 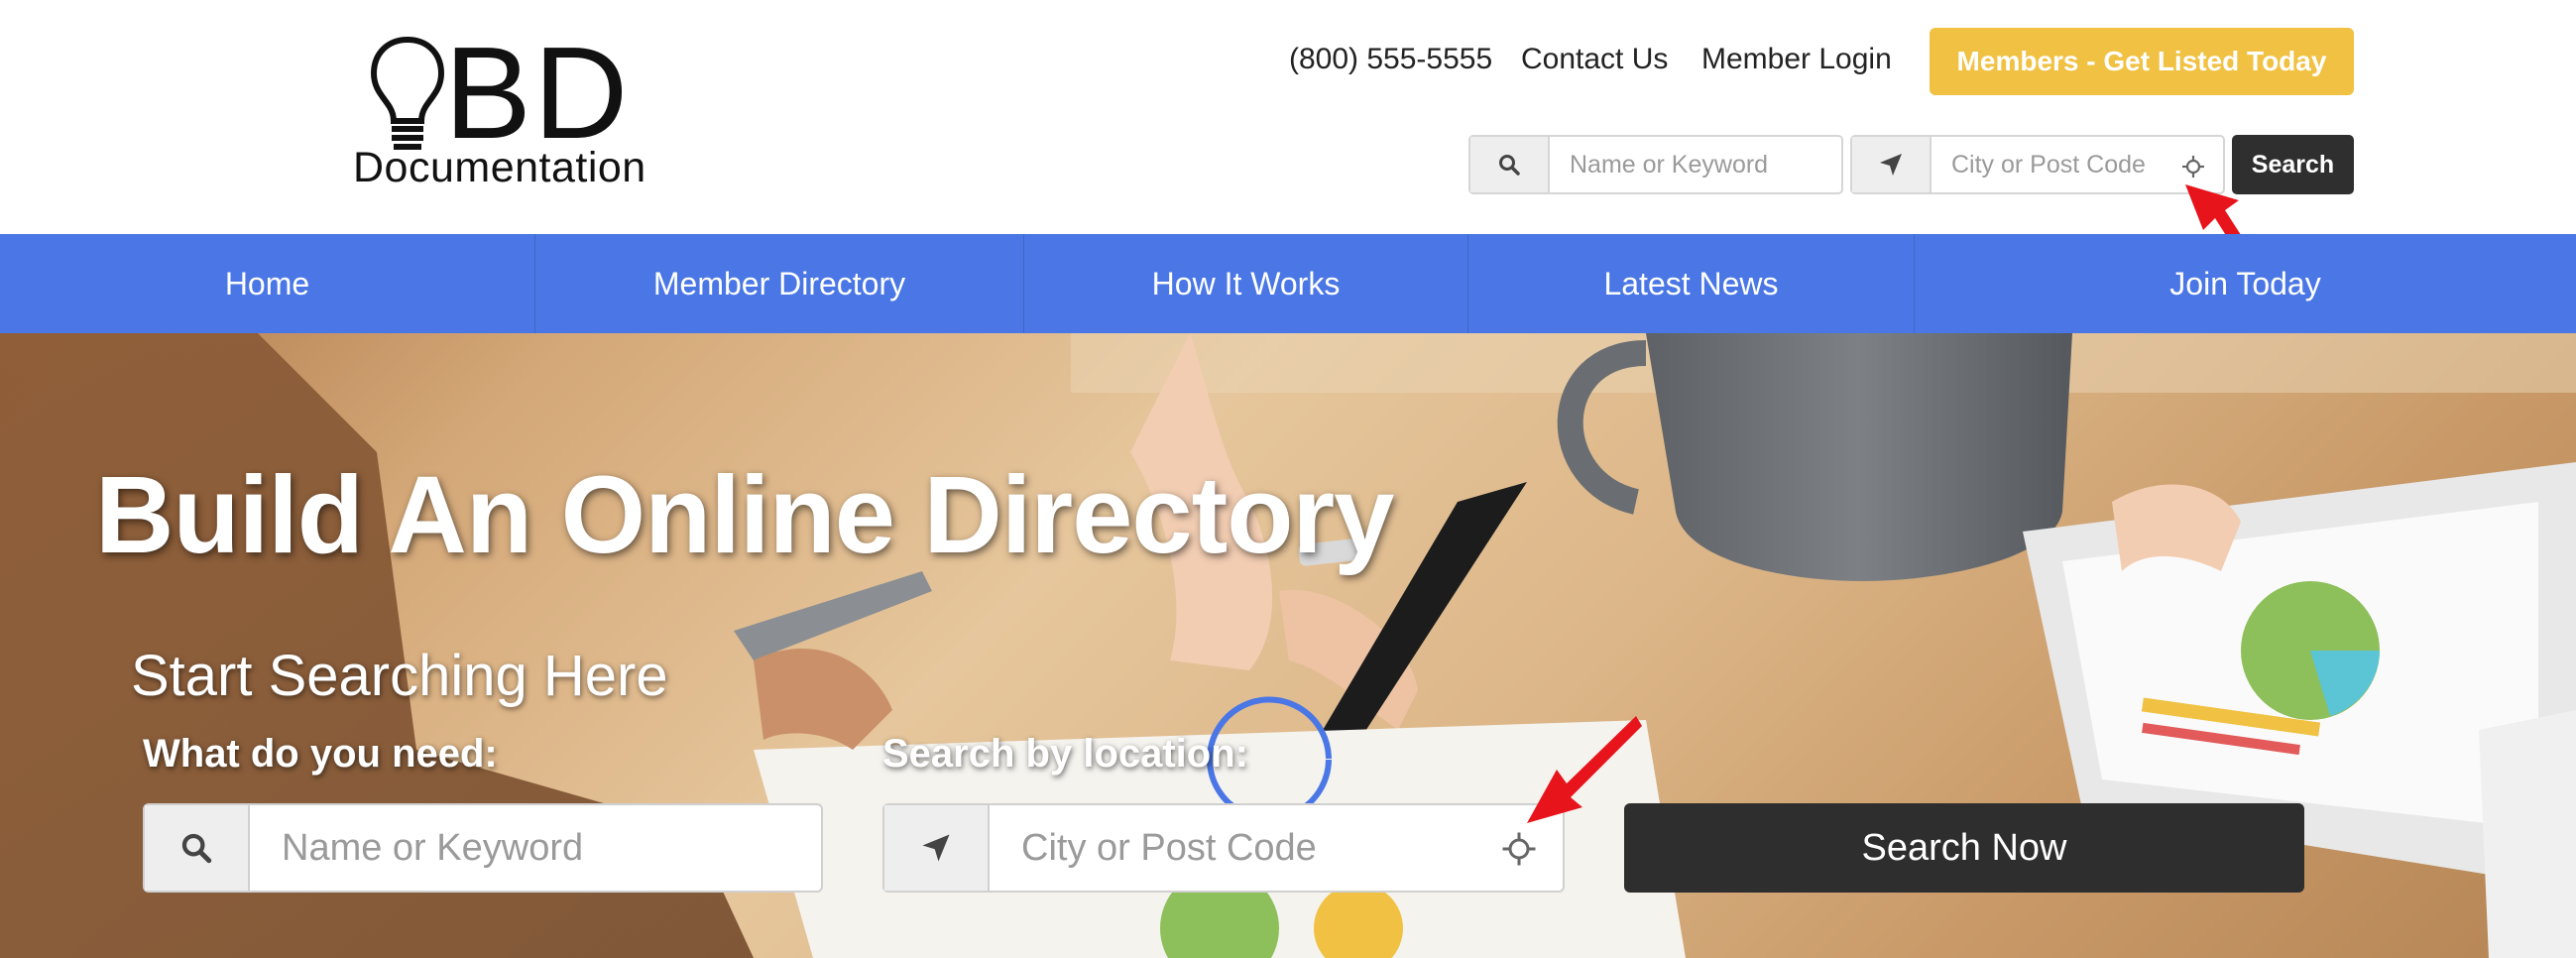 I want to click on annotation-arrow-bottom, so click(x=1584, y=769).